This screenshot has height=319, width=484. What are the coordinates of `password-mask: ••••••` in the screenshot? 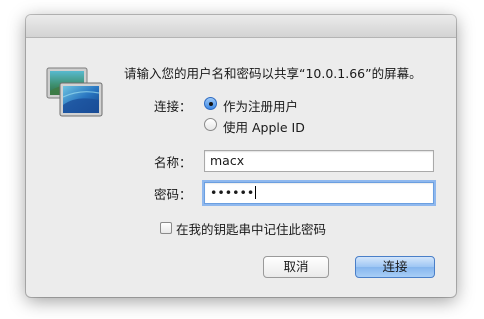 It's located at (232, 192).